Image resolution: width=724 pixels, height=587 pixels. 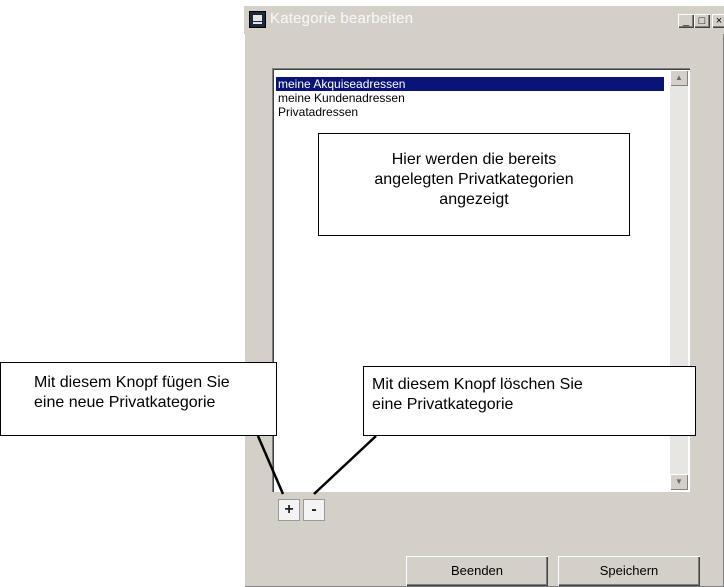 I want to click on maximize-button: □, so click(x=702, y=21).